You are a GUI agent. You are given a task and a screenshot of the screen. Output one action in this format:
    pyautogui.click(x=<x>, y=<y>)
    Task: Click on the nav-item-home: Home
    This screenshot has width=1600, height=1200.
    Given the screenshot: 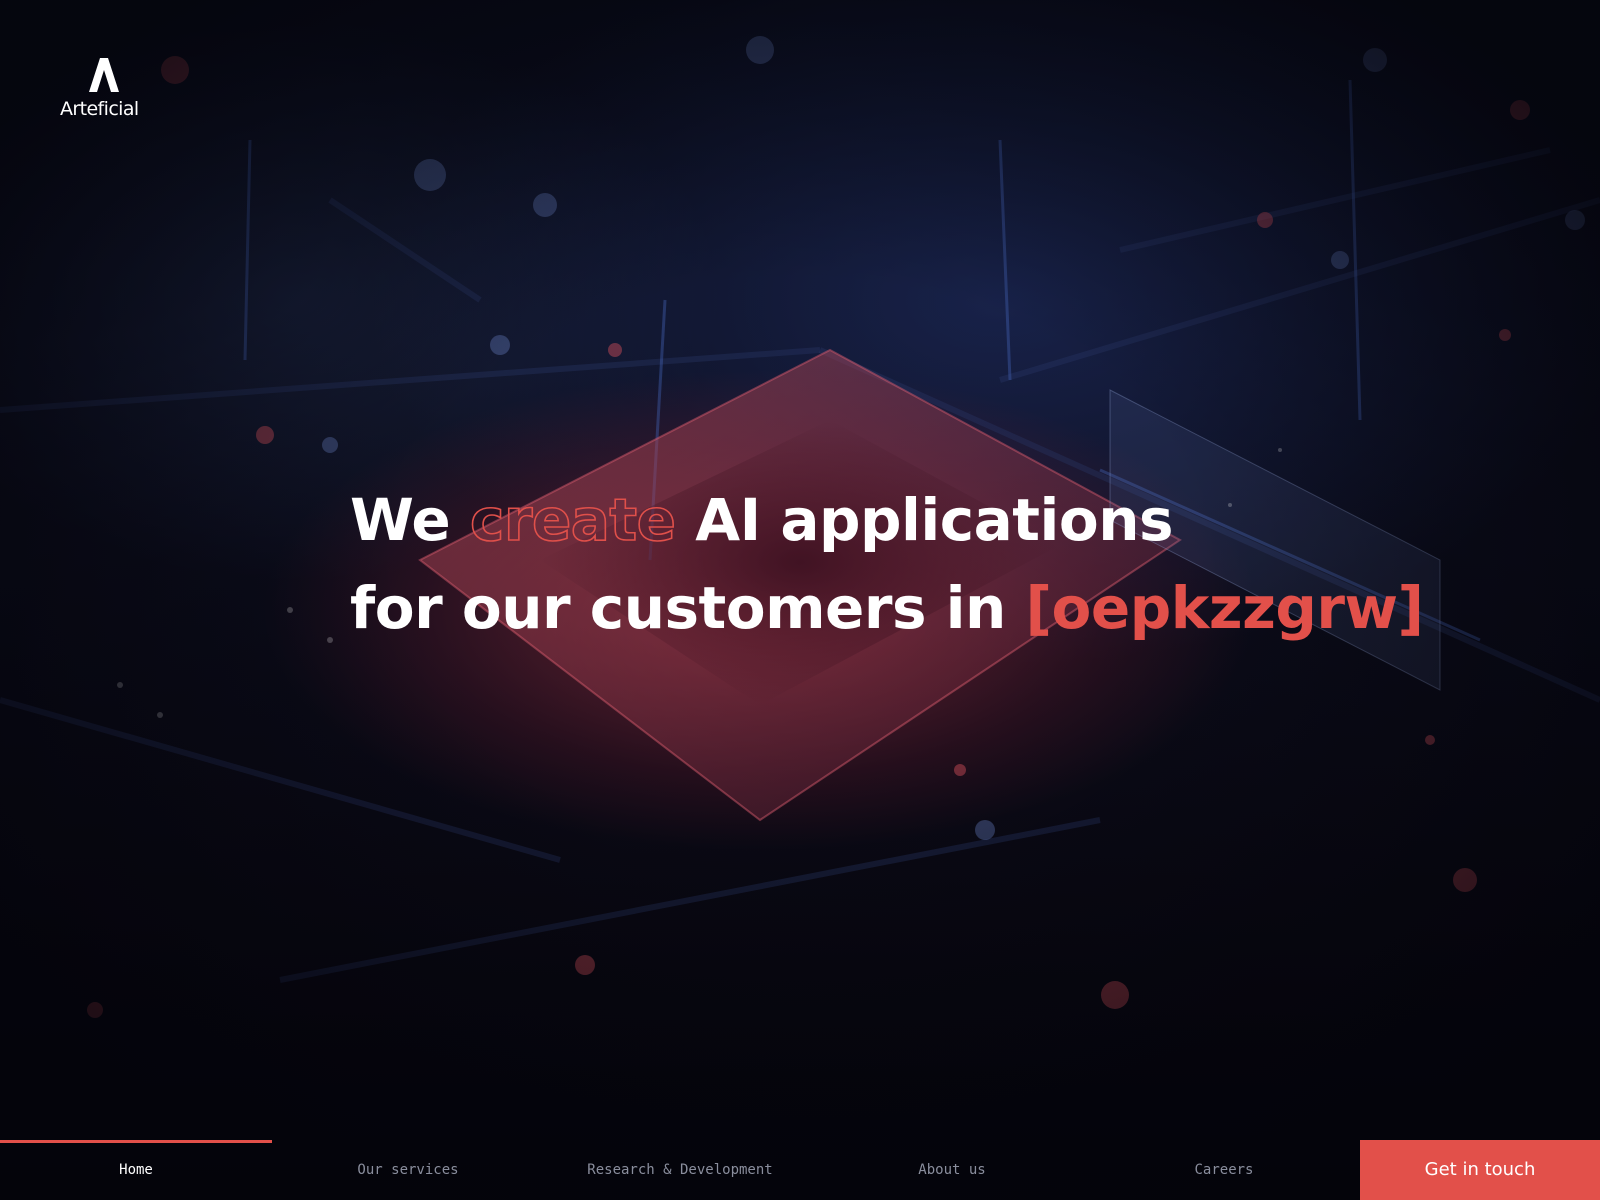 What is the action you would take?
    pyautogui.click(x=136, y=1170)
    